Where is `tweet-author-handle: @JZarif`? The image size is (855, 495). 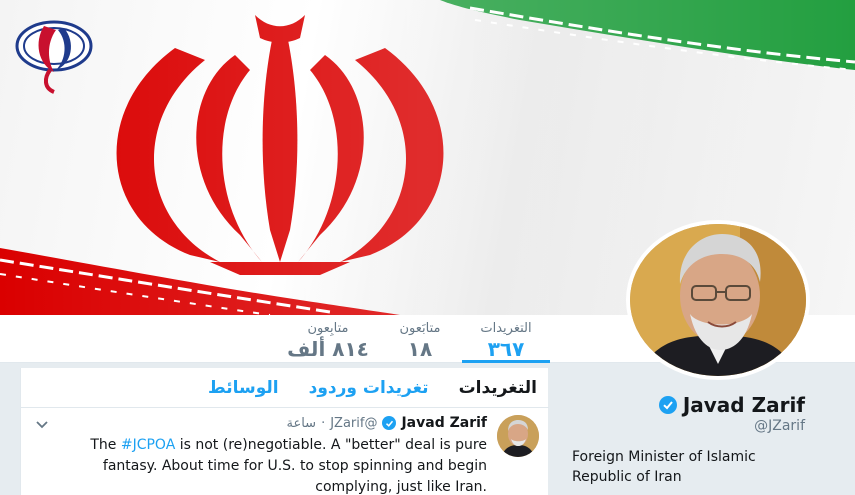
tweet-author-handle: @JZarif is located at coordinates (353, 423).